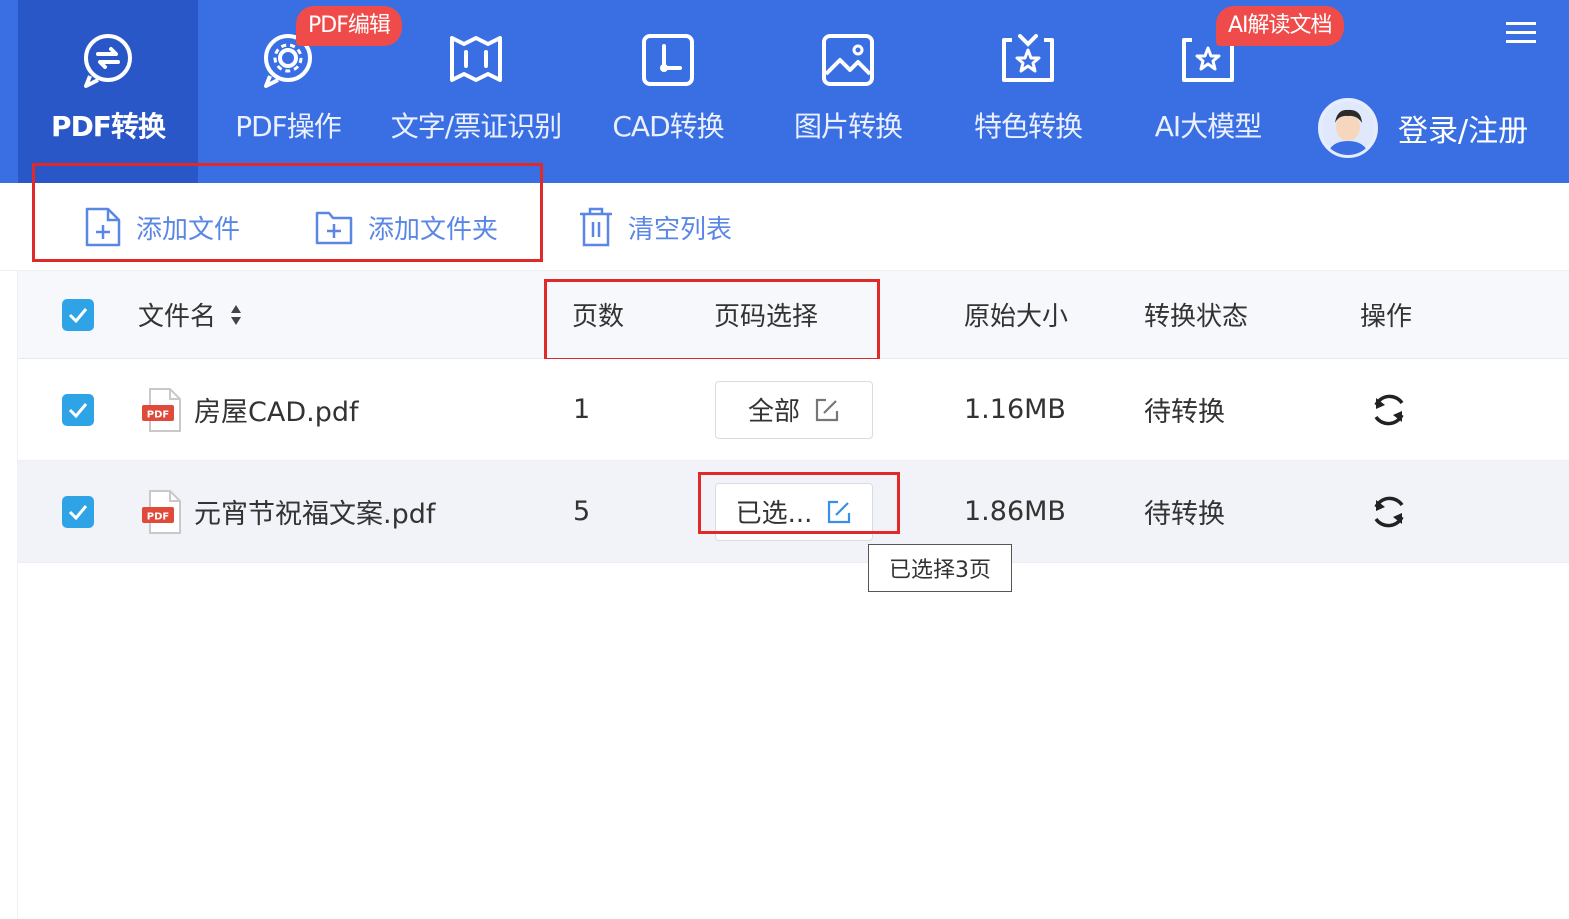 The height and width of the screenshot is (919, 1569). I want to click on nav-item-pdf-convert: PDF转换, so click(108, 91).